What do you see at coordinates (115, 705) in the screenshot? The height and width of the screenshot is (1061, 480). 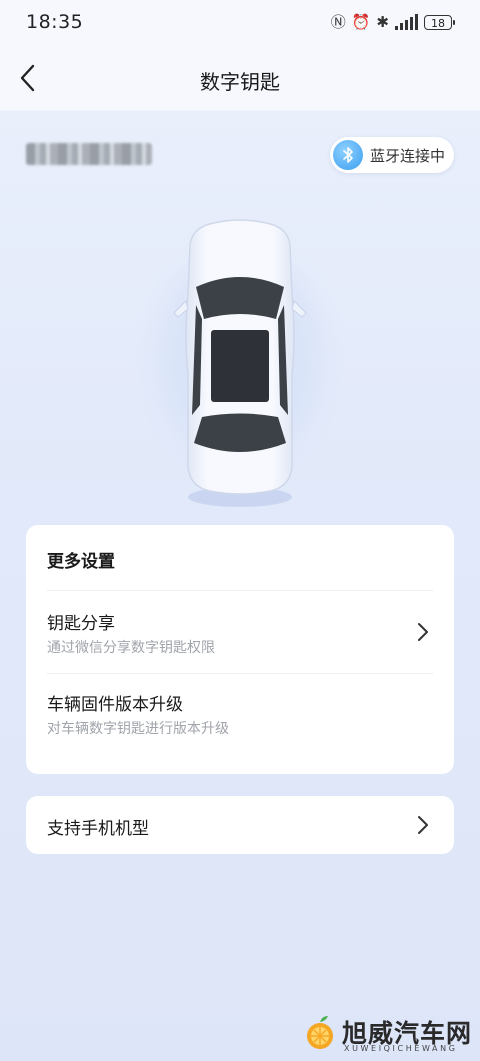 I see `firmware-upgrade-title: 车辆固件版本升级` at bounding box center [115, 705].